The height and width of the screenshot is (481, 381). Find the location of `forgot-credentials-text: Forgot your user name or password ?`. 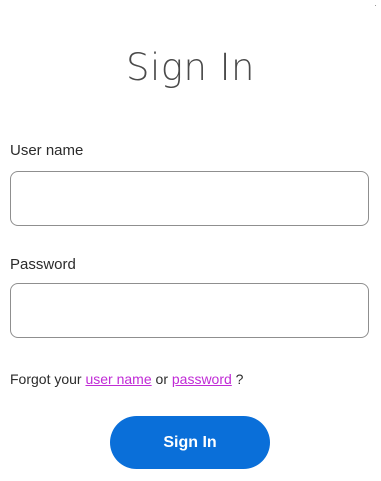

forgot-credentials-text: Forgot your user name or password ? is located at coordinates (126, 379).